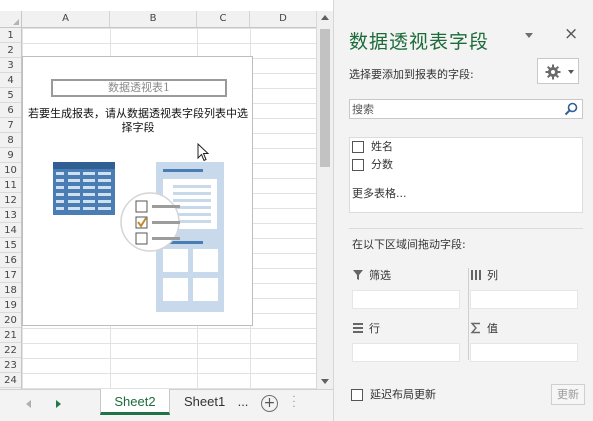 The image size is (593, 421). Describe the element at coordinates (10, 125) in the screenshot. I see `row-header: 7` at that location.